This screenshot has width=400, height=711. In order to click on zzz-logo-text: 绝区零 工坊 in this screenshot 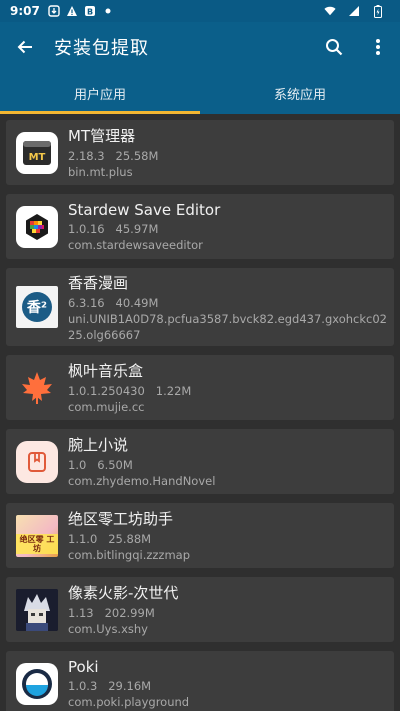, I will do `click(37, 543)`.